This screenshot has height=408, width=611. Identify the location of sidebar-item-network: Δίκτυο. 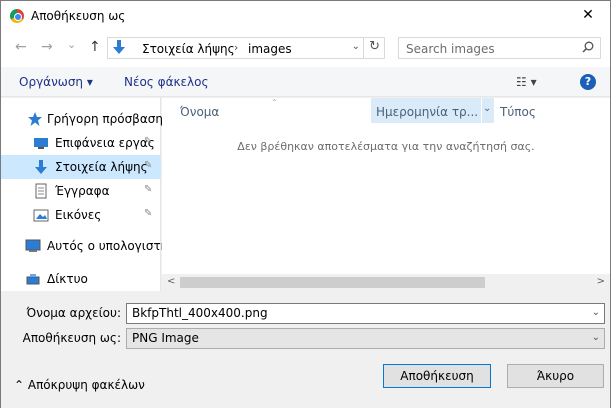
(81, 279).